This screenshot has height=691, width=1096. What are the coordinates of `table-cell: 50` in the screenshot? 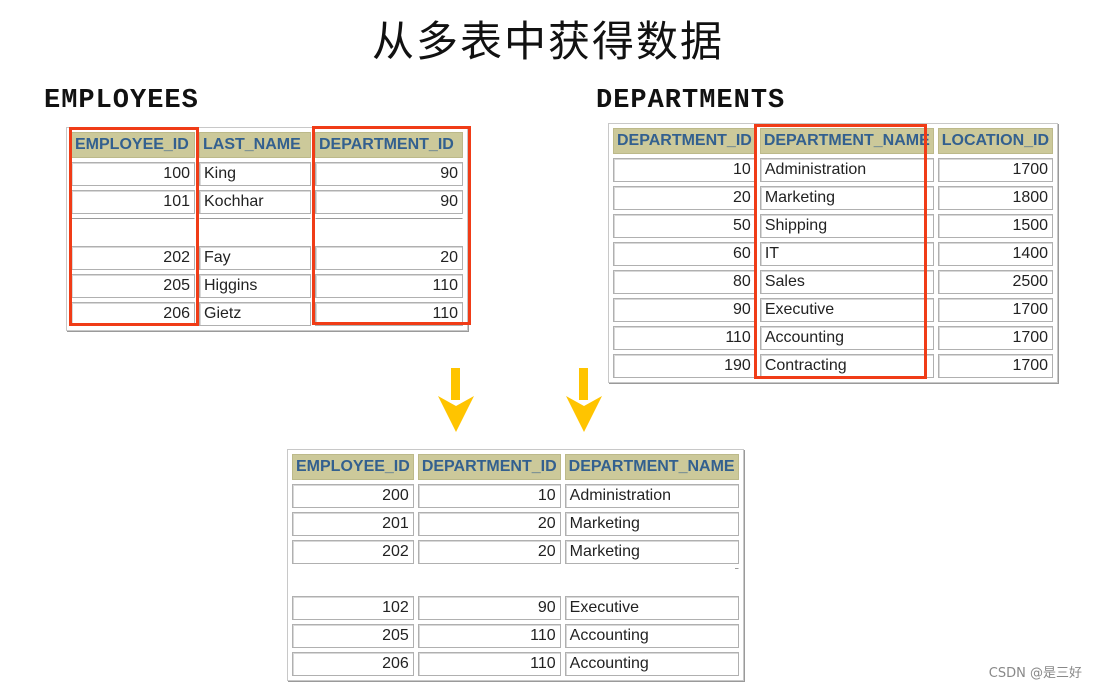 It's located at (684, 226).